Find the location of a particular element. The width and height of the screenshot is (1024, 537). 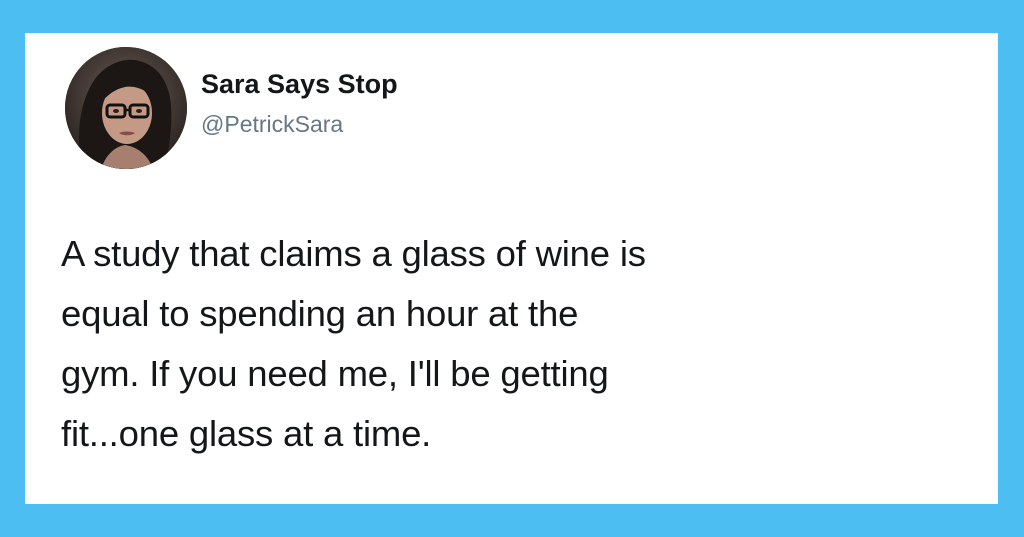

tweet-line: equal to spending an hour at the is located at coordinates (320, 313).